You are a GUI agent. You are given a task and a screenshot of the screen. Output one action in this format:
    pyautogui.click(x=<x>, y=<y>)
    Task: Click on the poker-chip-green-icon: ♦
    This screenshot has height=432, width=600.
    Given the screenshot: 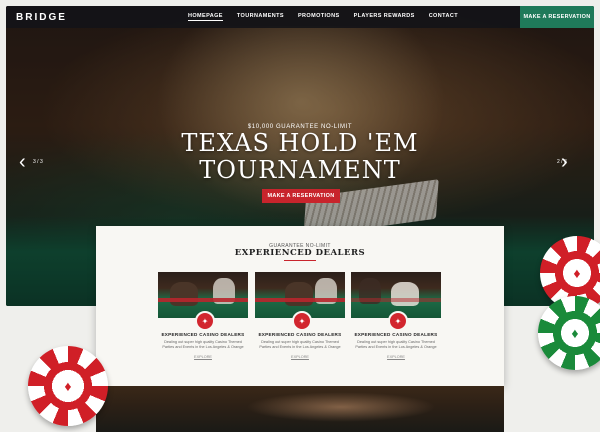 What is the action you would take?
    pyautogui.click(x=569, y=333)
    